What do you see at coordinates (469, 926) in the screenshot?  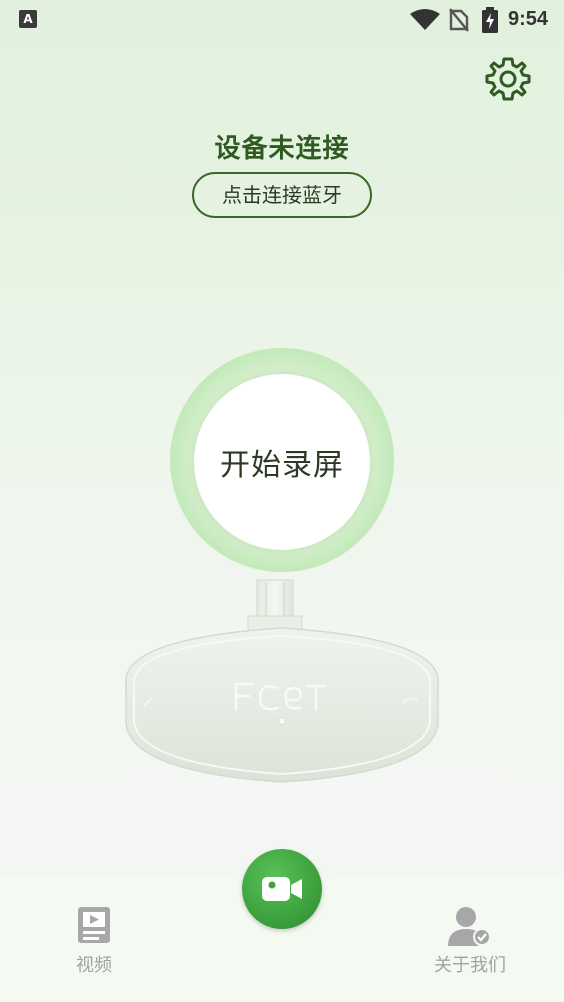 I see `user-check-icon` at bounding box center [469, 926].